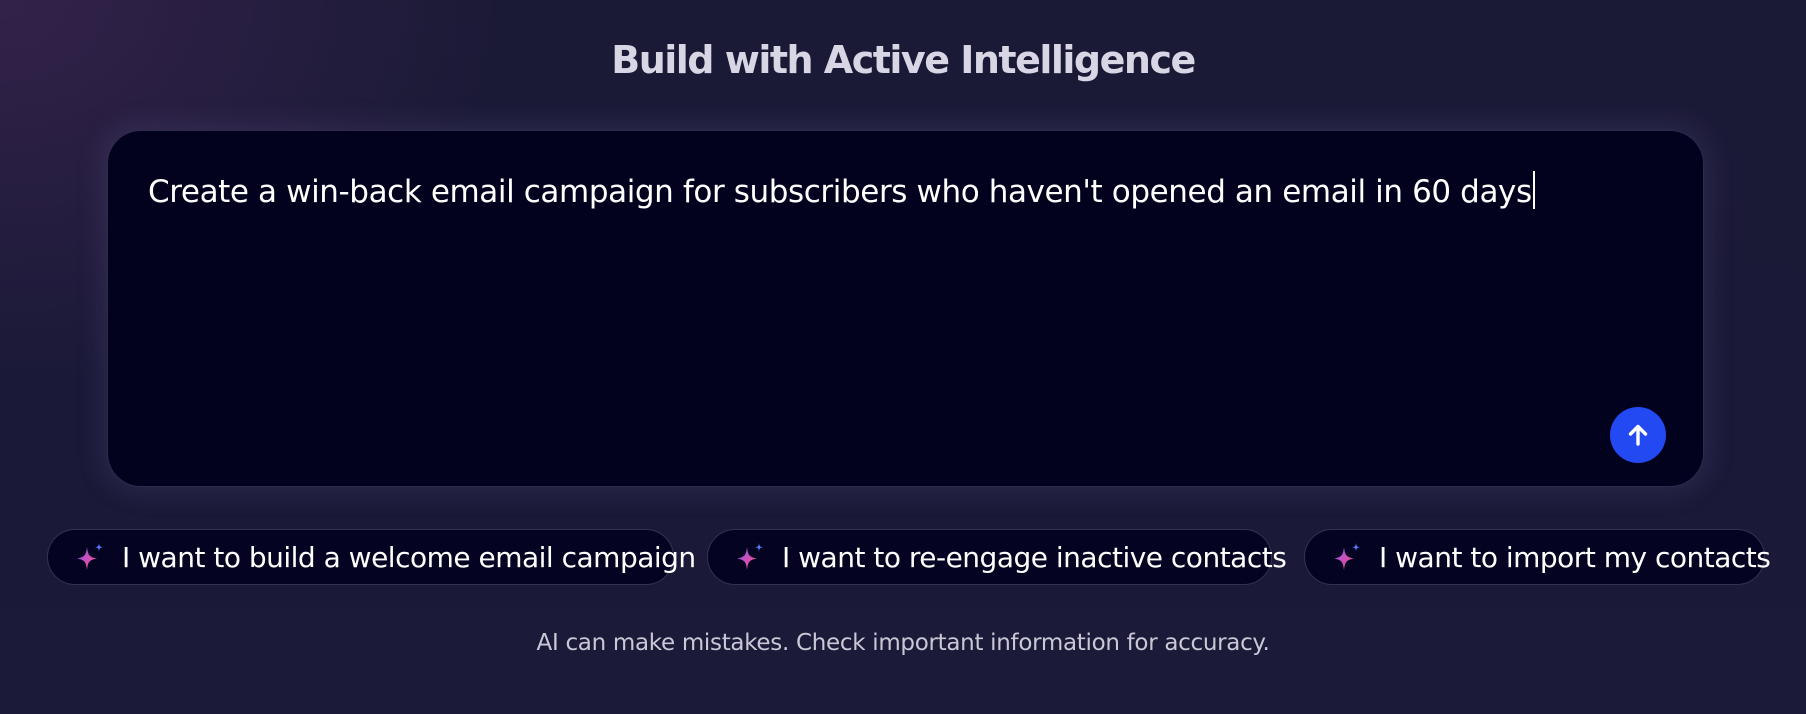  I want to click on send-button, so click(1638, 435).